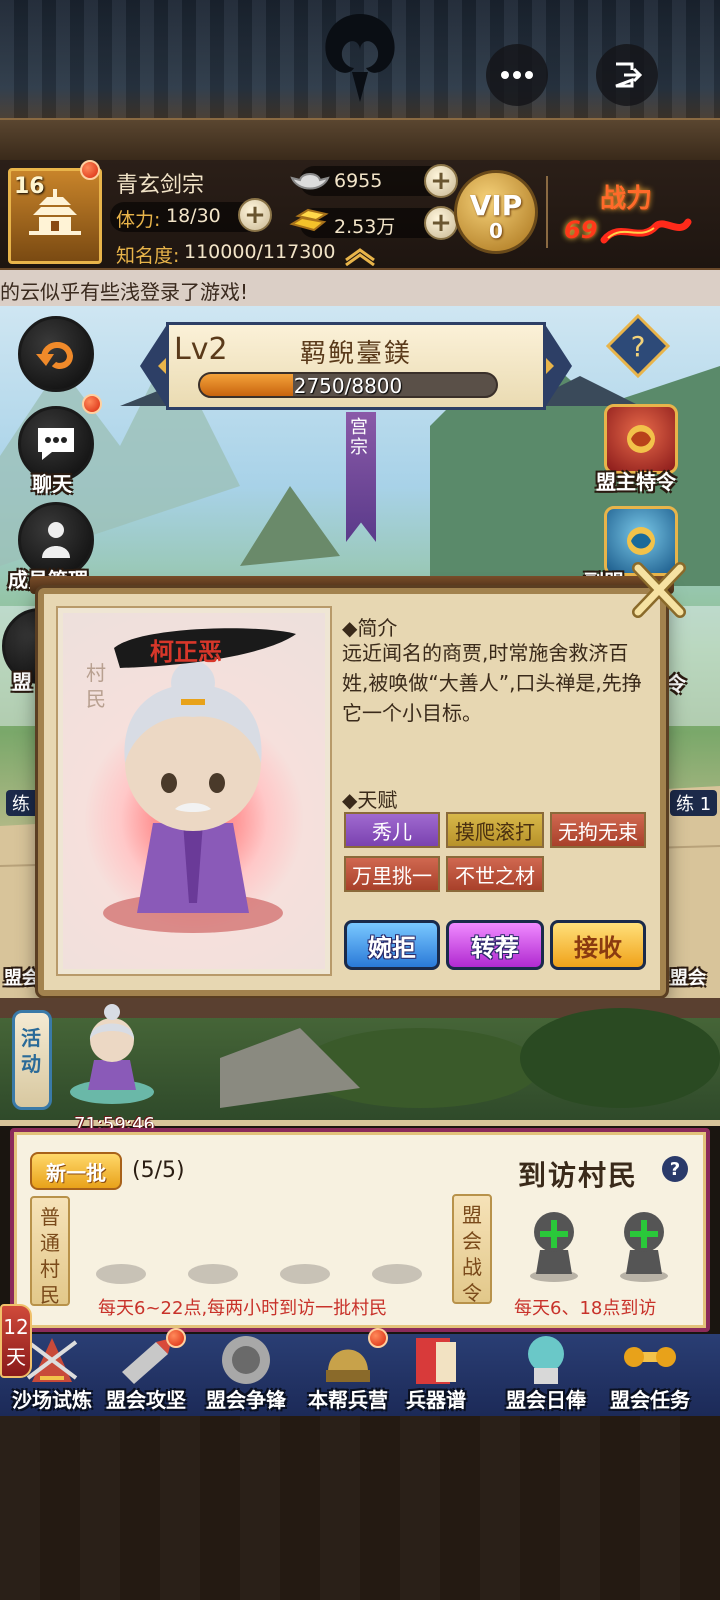 This screenshot has width=720, height=1600. Describe the element at coordinates (650, 1373) in the screenshot. I see `nav-task: 盟会任务` at that location.